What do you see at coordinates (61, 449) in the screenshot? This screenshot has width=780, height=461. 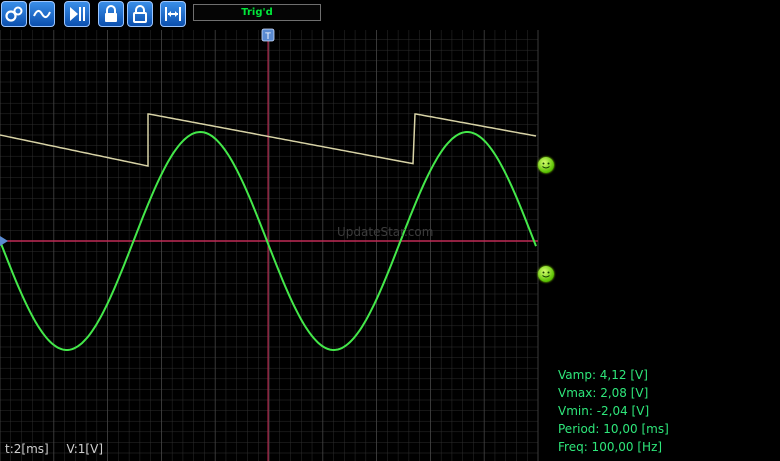 I see `bottom-info: t:2[ms] V:1[V]` at bounding box center [61, 449].